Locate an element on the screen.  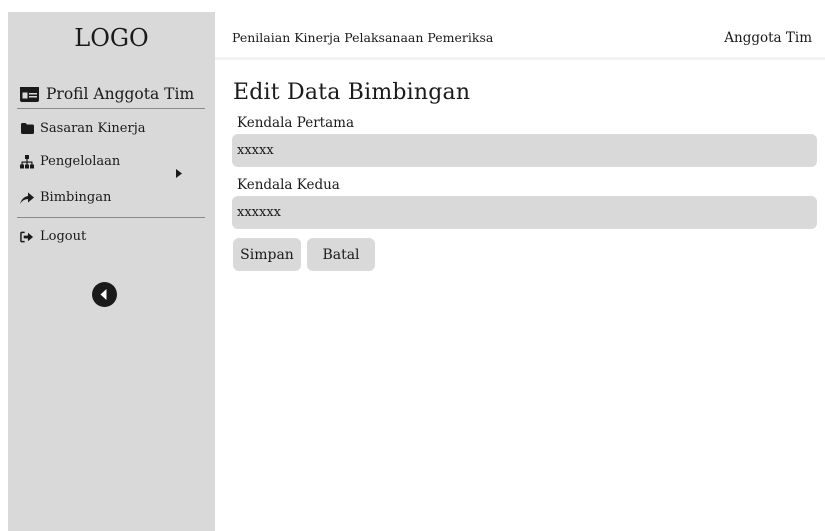
sidebar-item-logout: Logout is located at coordinates (53, 236).